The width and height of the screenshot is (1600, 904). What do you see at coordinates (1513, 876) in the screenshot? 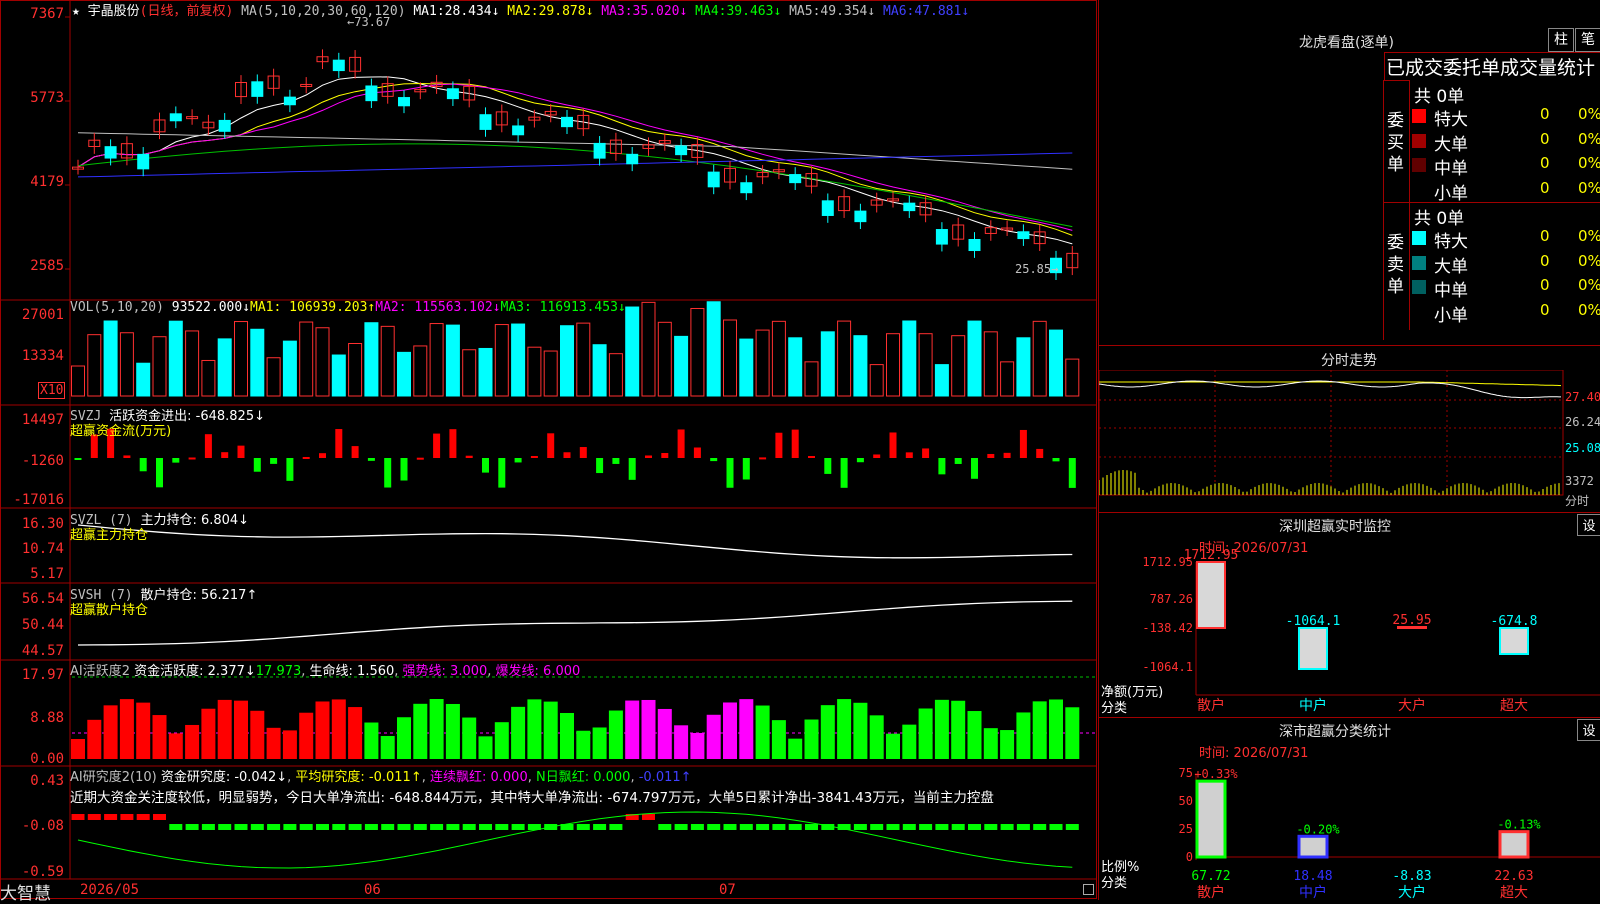
I see `classify-value-label: 22.63` at bounding box center [1513, 876].